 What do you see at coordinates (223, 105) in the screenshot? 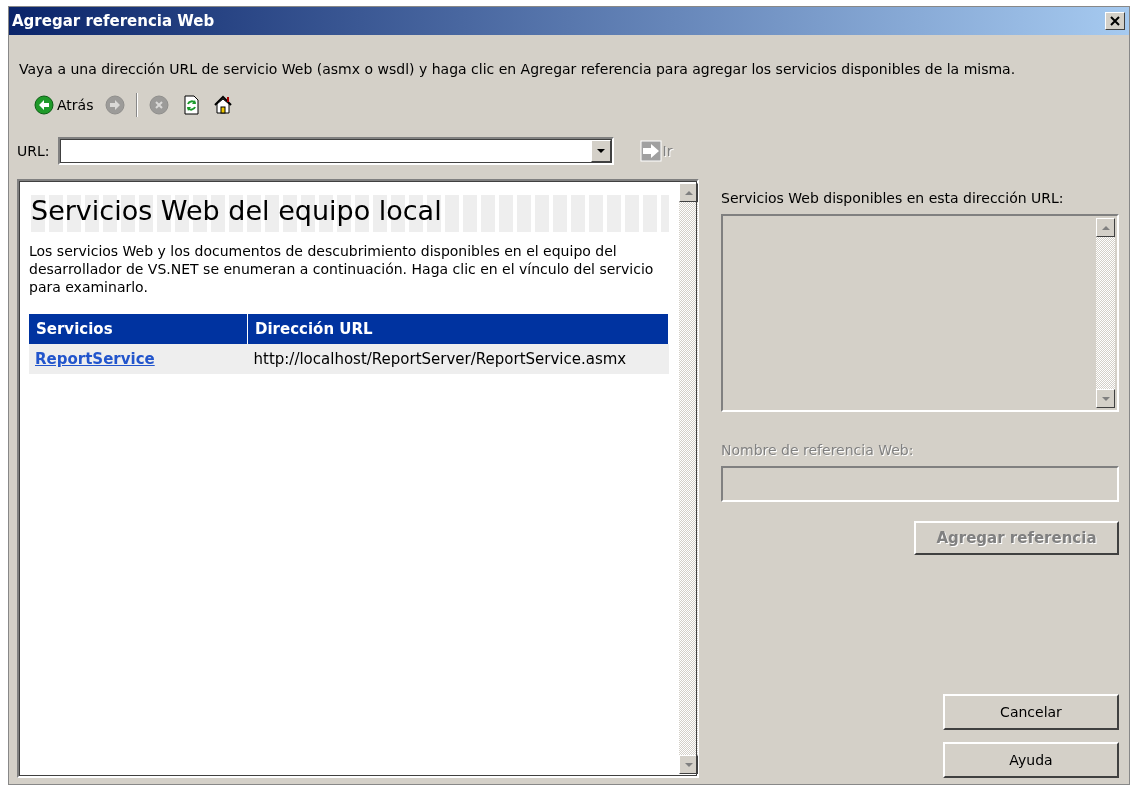
I see `home-icon` at bounding box center [223, 105].